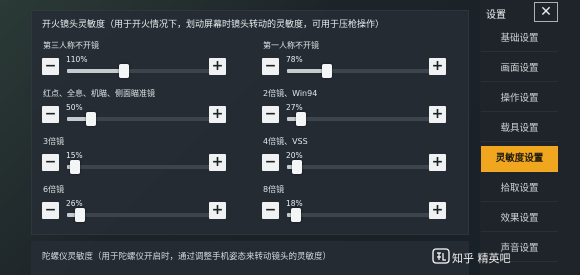 The image size is (580, 275). I want to click on slider-label: 2倍镜、Win94, so click(290, 93).